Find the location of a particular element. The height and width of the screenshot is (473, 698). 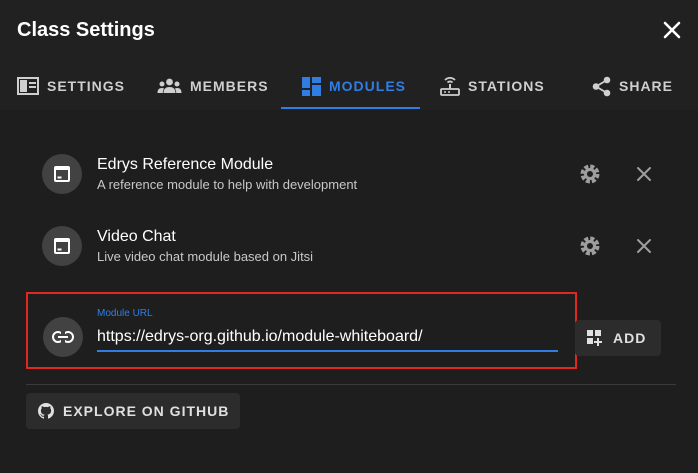

module-title: Edrys Reference Module is located at coordinates (185, 164).